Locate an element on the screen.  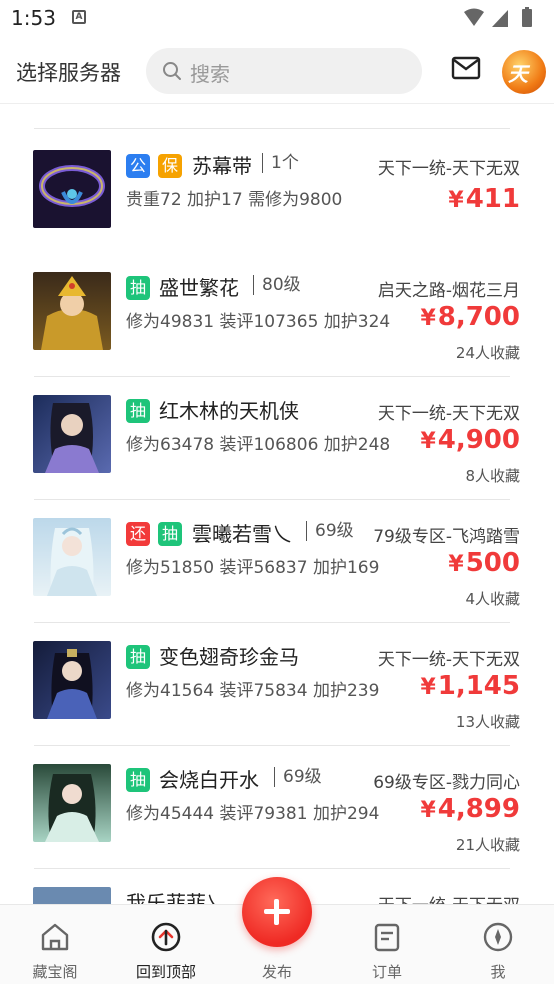
tab-label: 藏宝阁 is located at coordinates (55, 972).